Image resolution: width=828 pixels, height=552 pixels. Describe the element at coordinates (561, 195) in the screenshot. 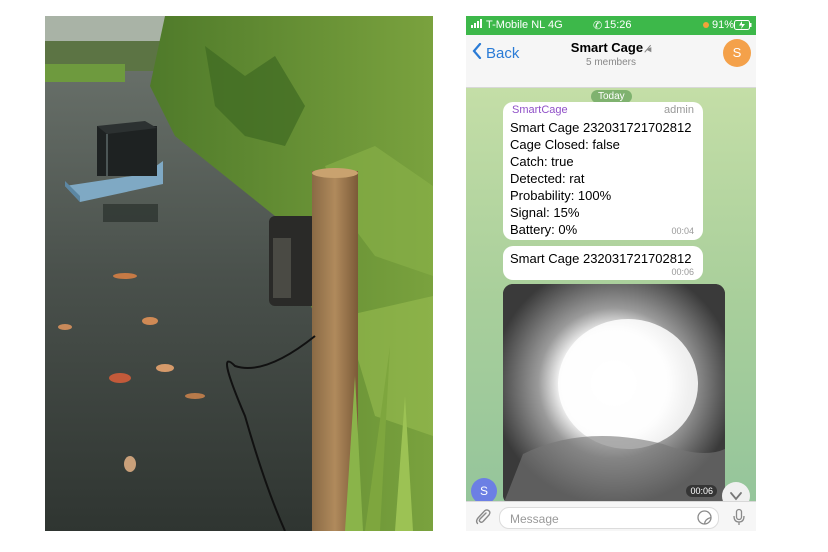

I see `message-line: Probability: 100%` at that location.